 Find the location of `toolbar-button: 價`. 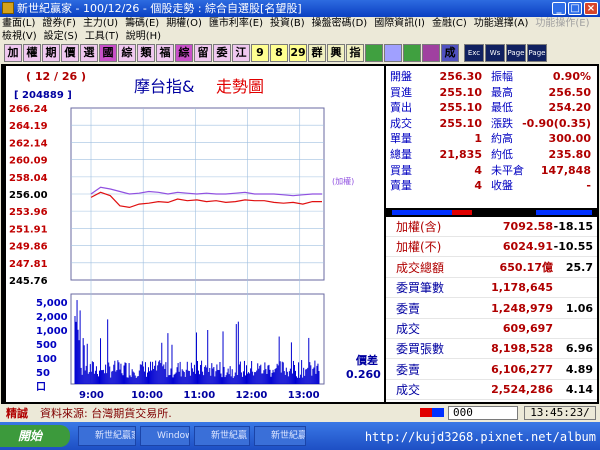

toolbar-button: 價 is located at coordinates (70, 53).